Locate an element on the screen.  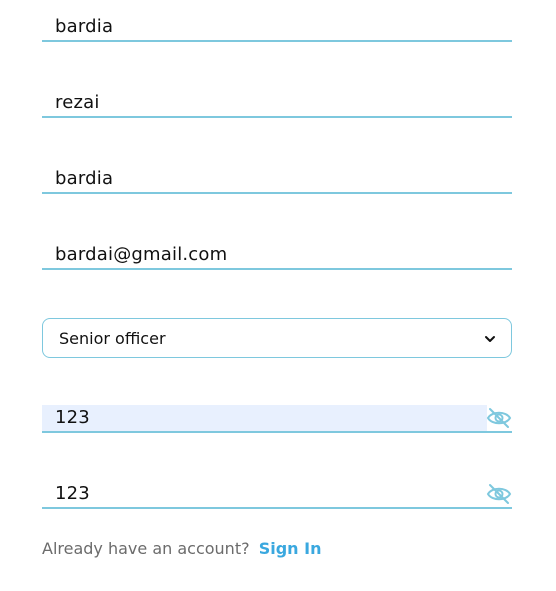
chevron-down-icon is located at coordinates (490, 339).